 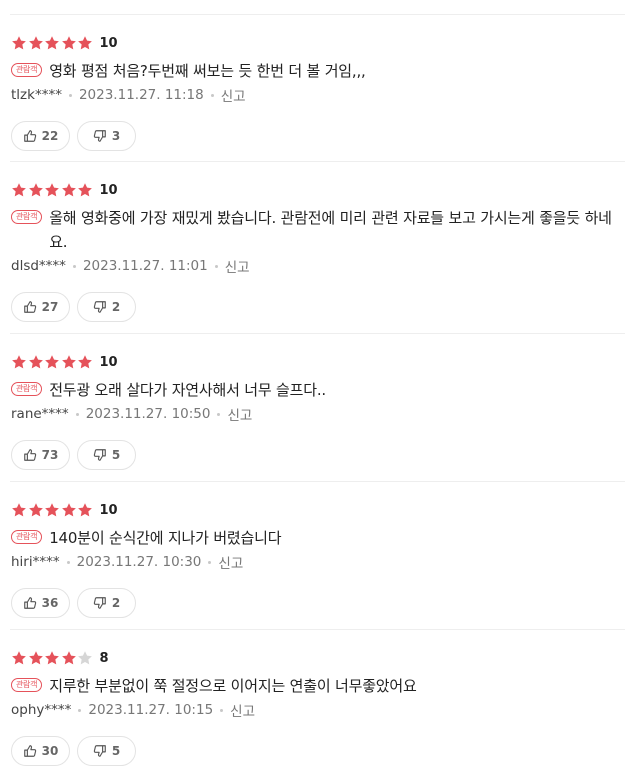 What do you see at coordinates (50, 136) in the screenshot?
I see `like-count: 22` at bounding box center [50, 136].